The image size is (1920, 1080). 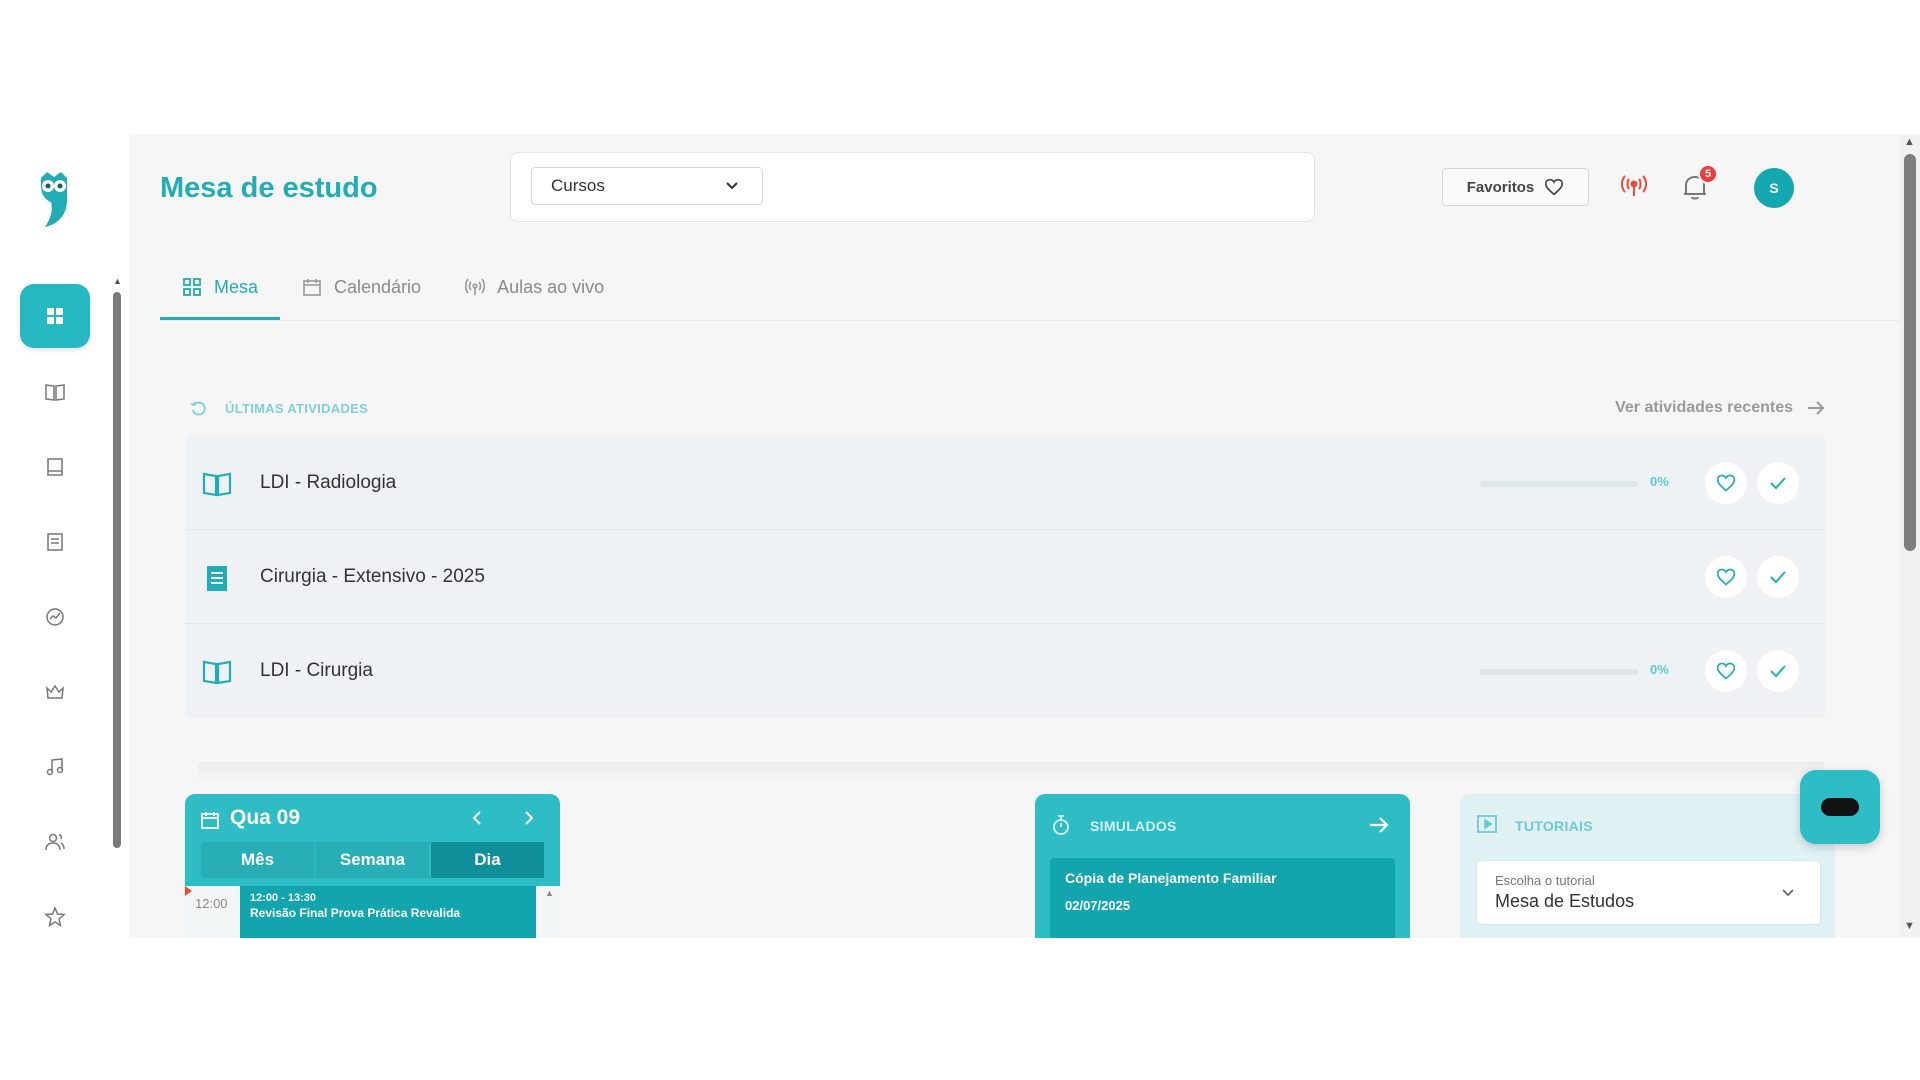 I want to click on sidebar-item-community, so click(x=55, y=842).